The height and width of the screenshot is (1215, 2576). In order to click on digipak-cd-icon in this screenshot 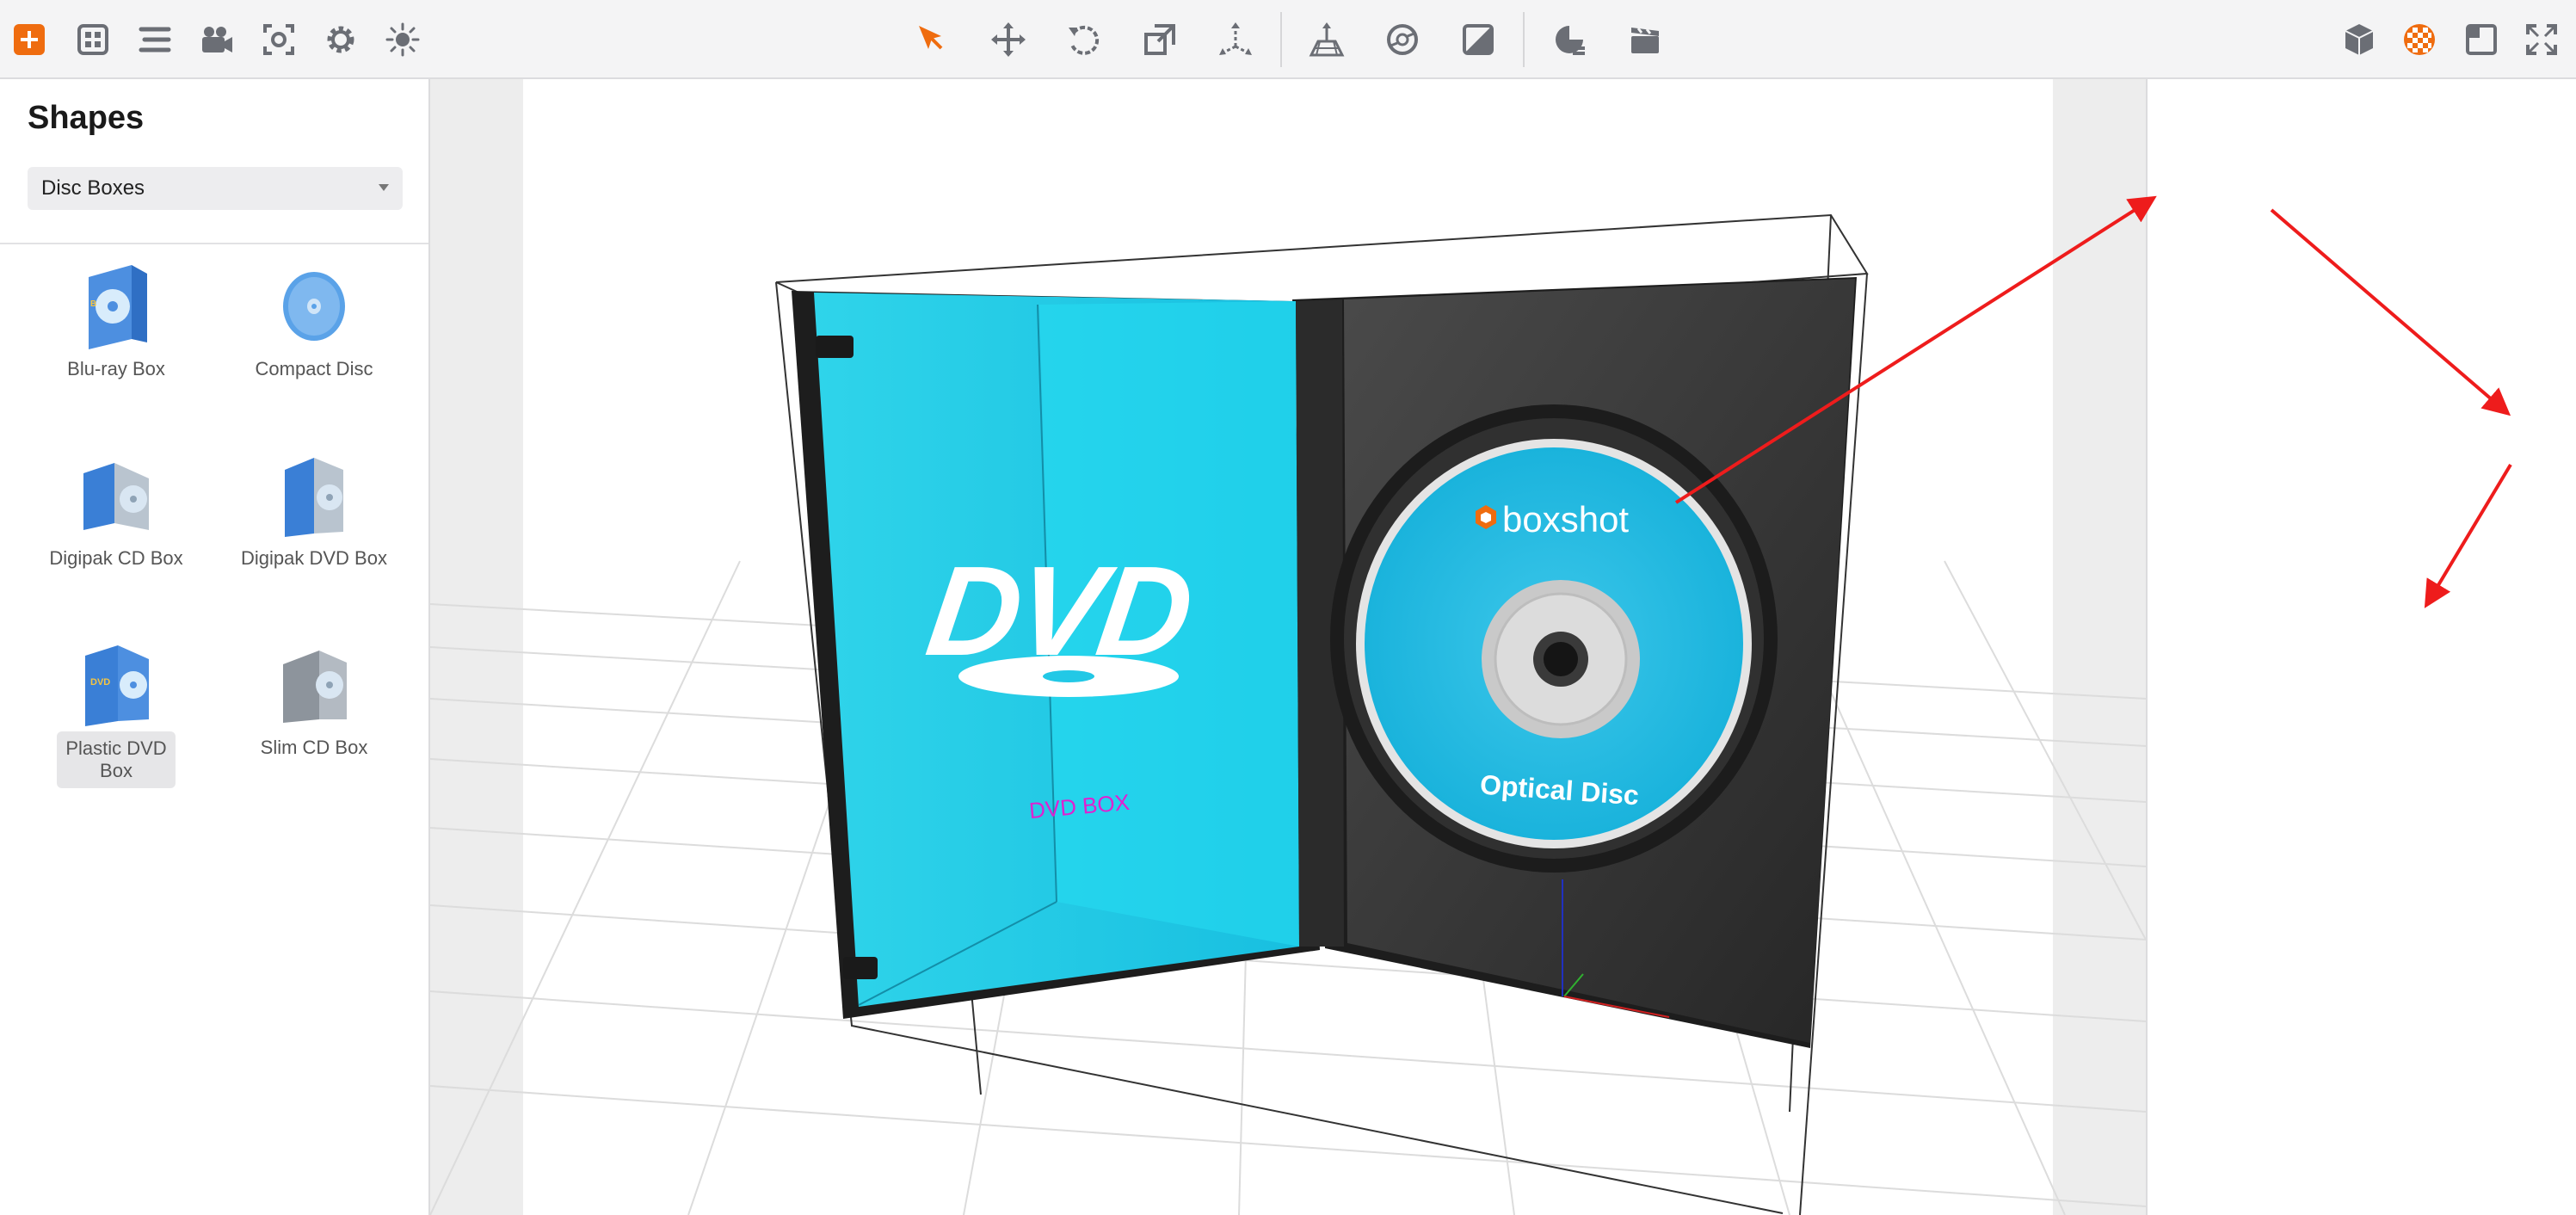, I will do `click(116, 496)`.